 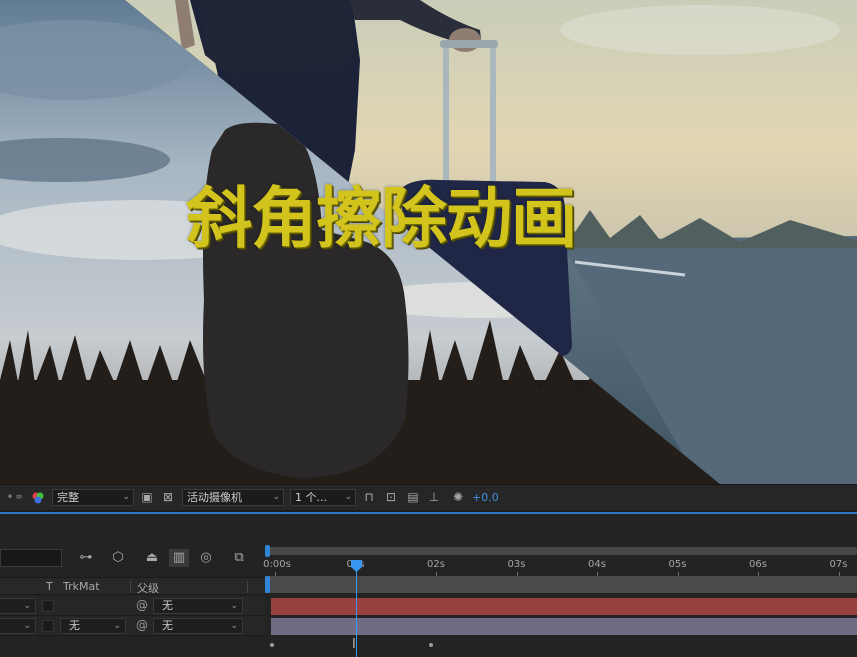 What do you see at coordinates (49, 586) in the screenshot?
I see `column-t: T` at bounding box center [49, 586].